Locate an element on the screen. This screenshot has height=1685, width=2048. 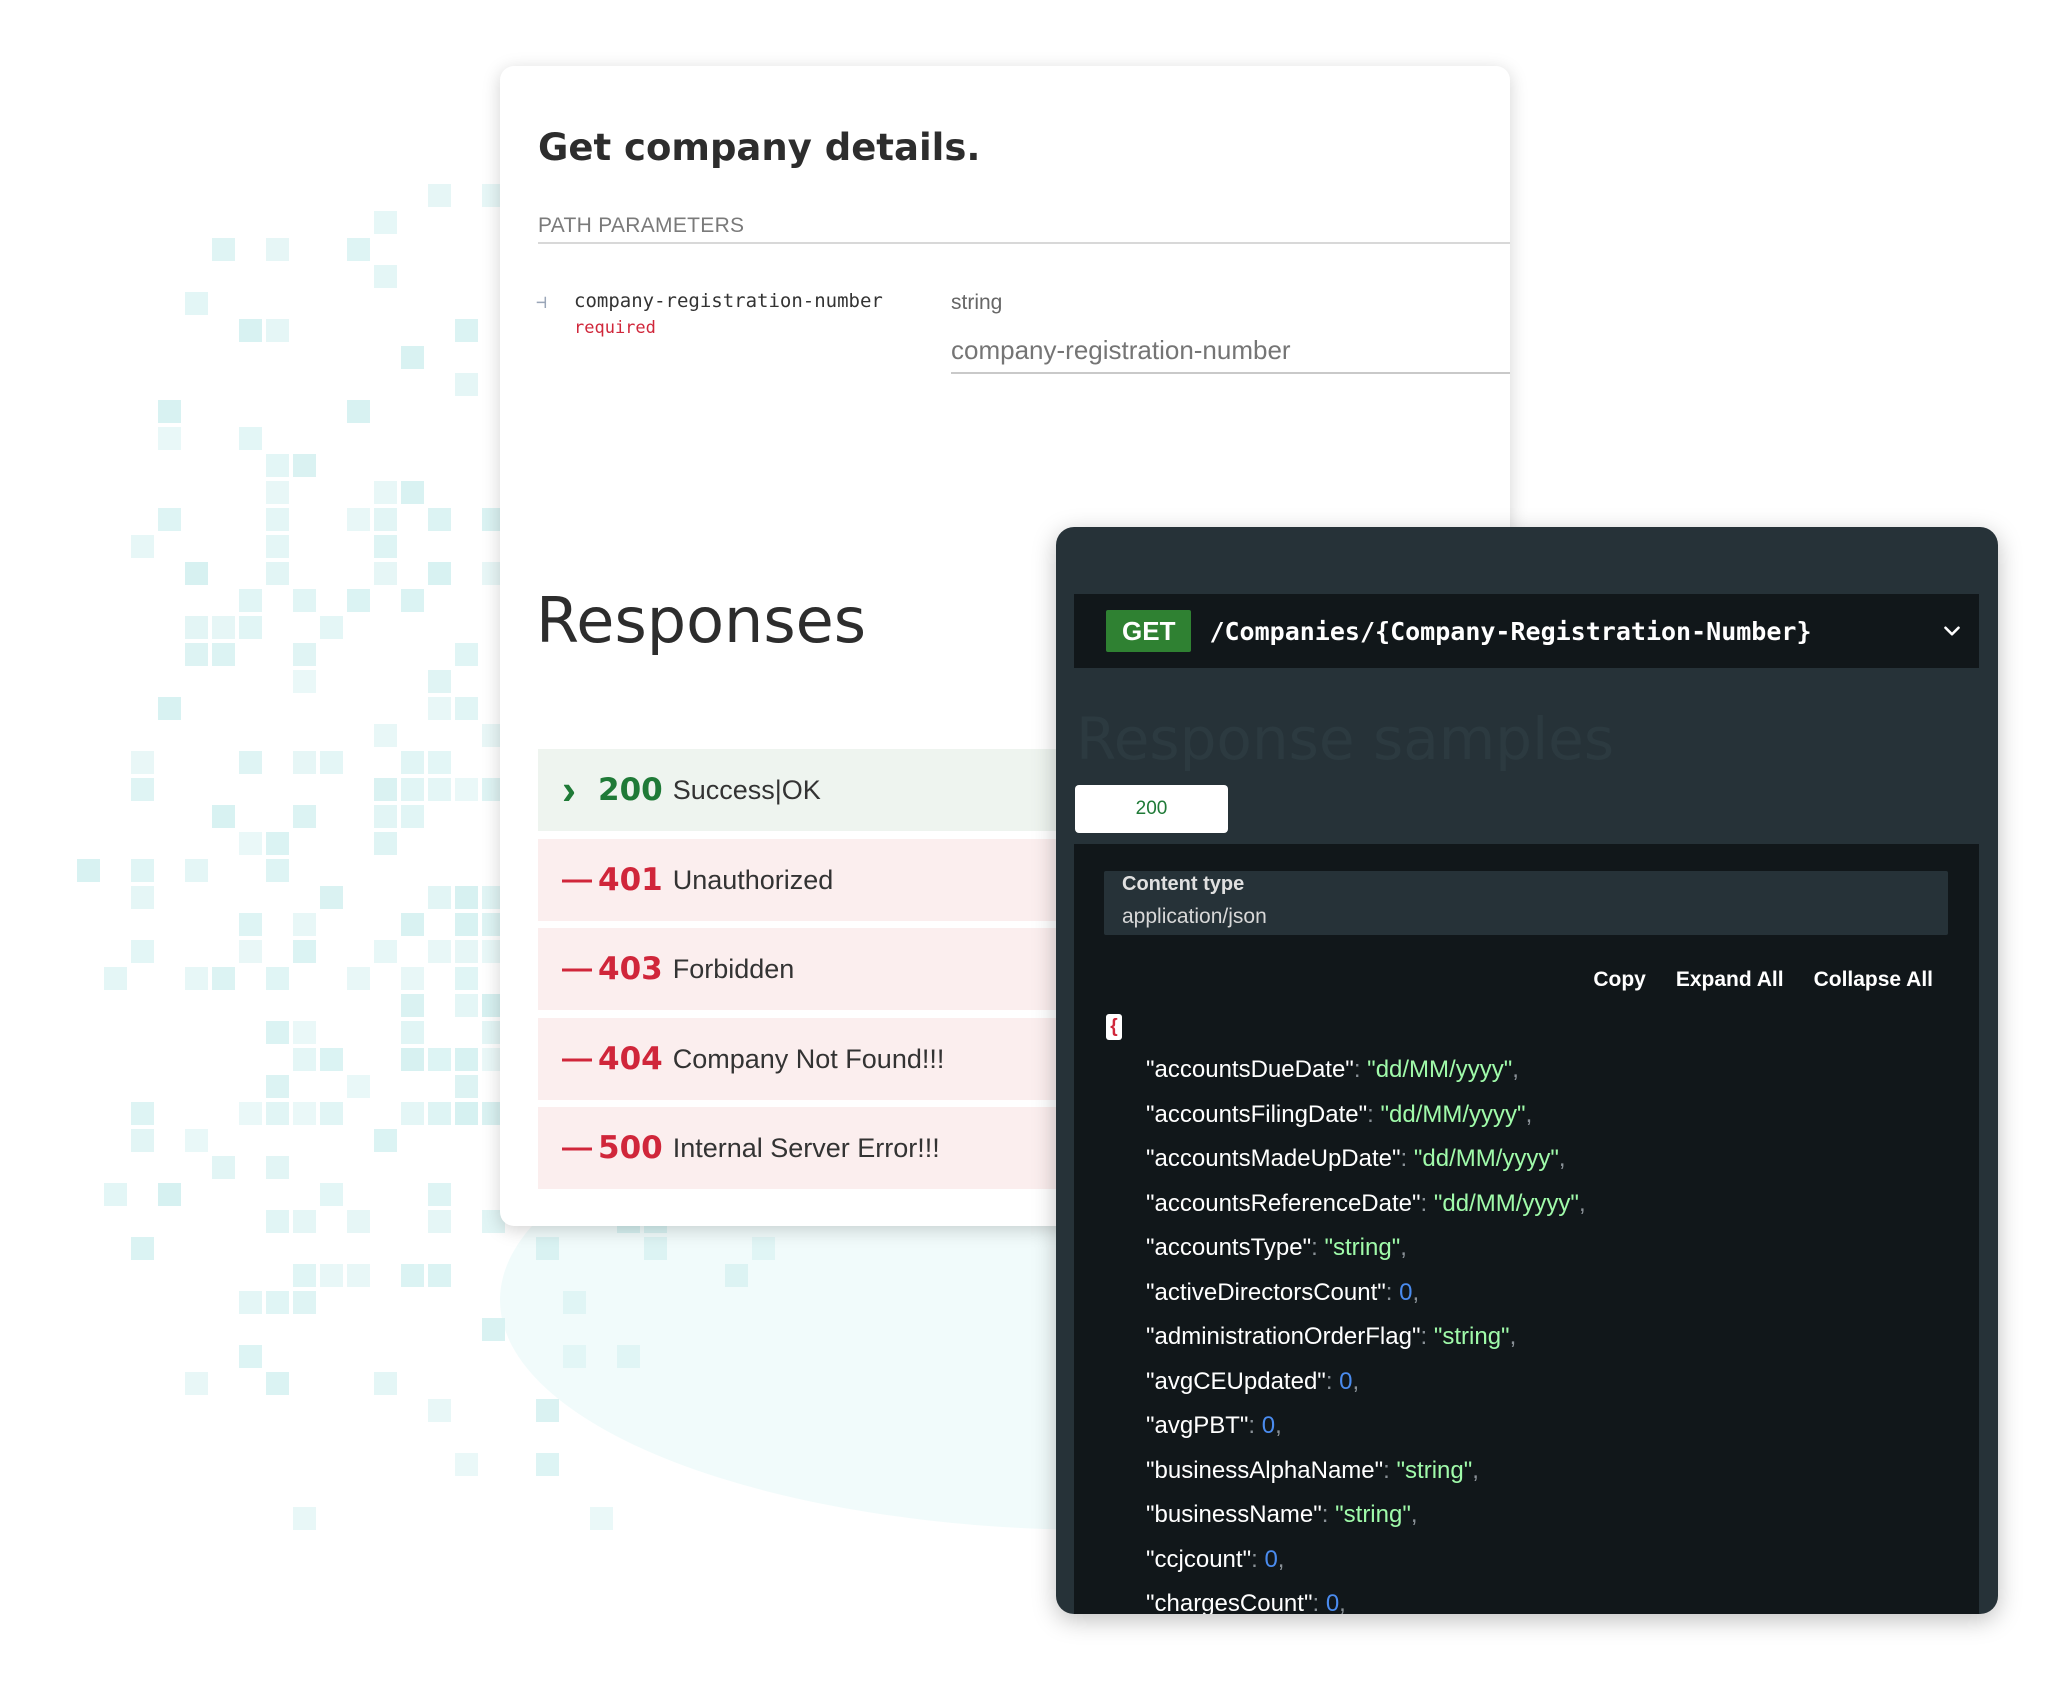
json-key: "accountsFilingDate" is located at coordinates (1257, 1114).